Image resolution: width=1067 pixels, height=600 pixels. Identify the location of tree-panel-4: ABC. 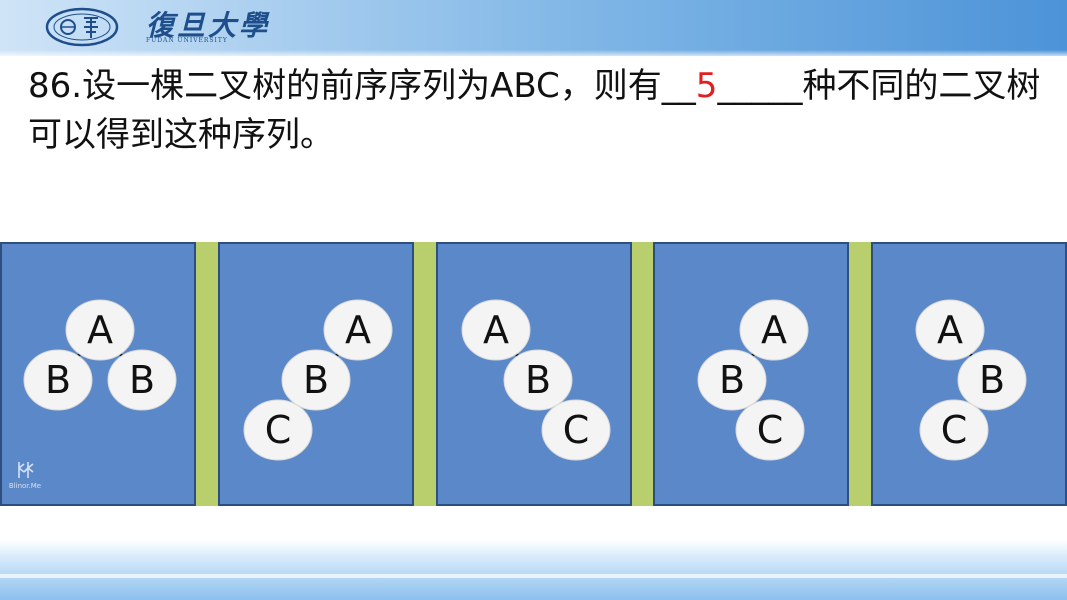
(751, 374).